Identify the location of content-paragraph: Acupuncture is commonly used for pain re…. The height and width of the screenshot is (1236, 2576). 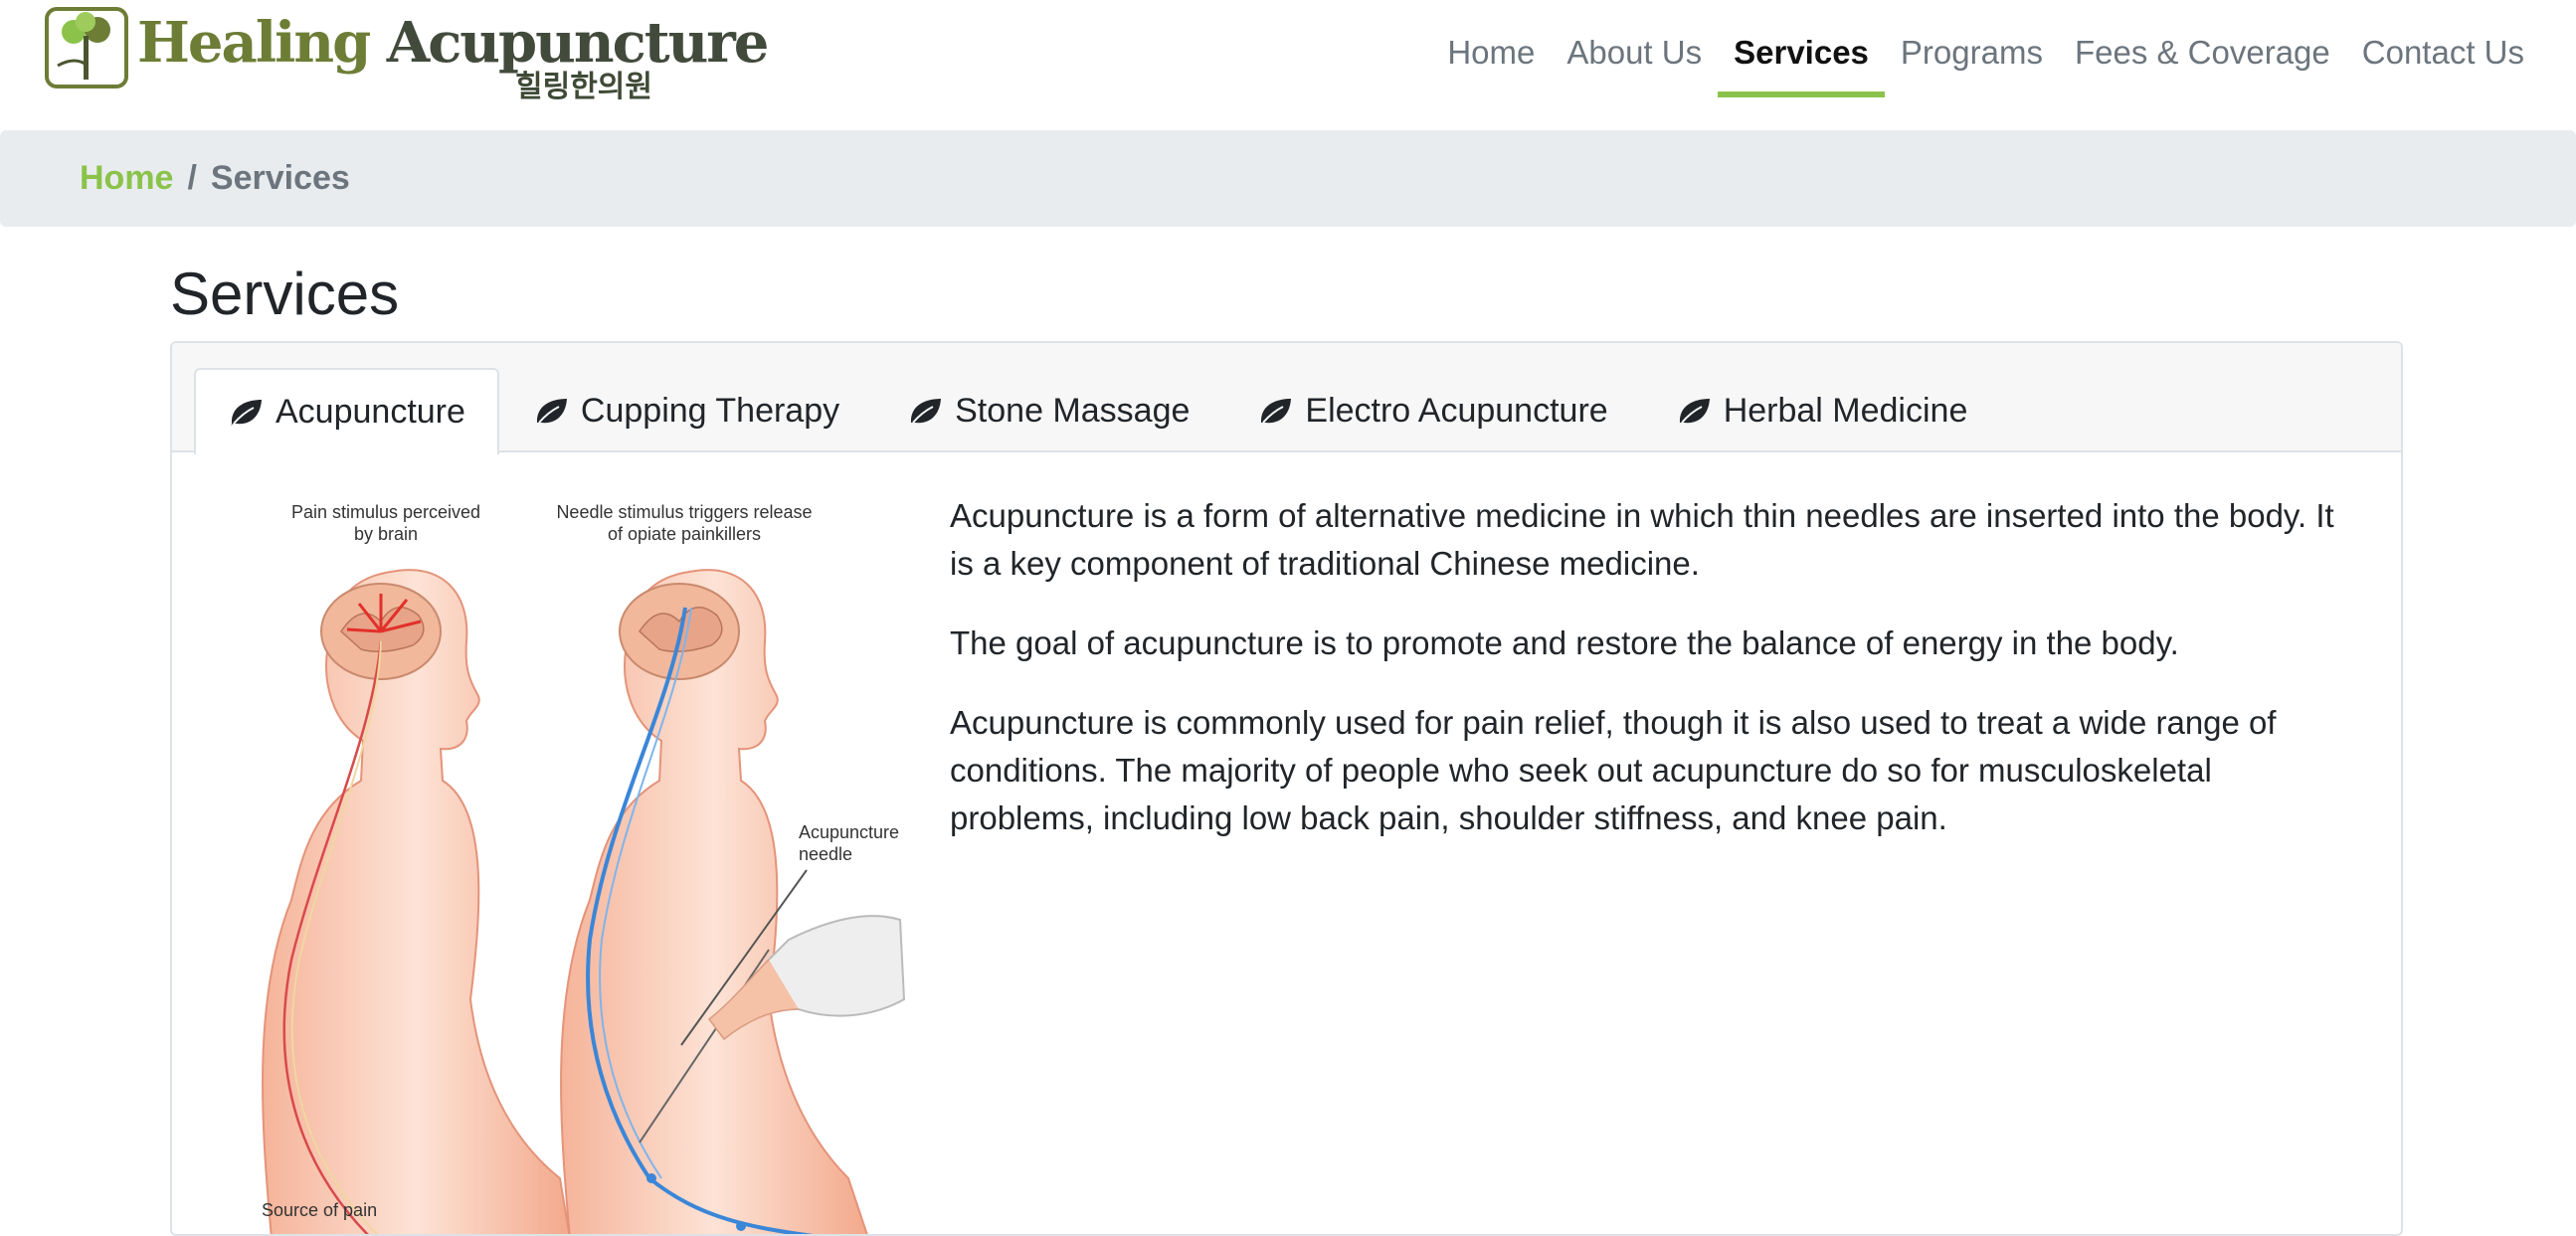
(1613, 770).